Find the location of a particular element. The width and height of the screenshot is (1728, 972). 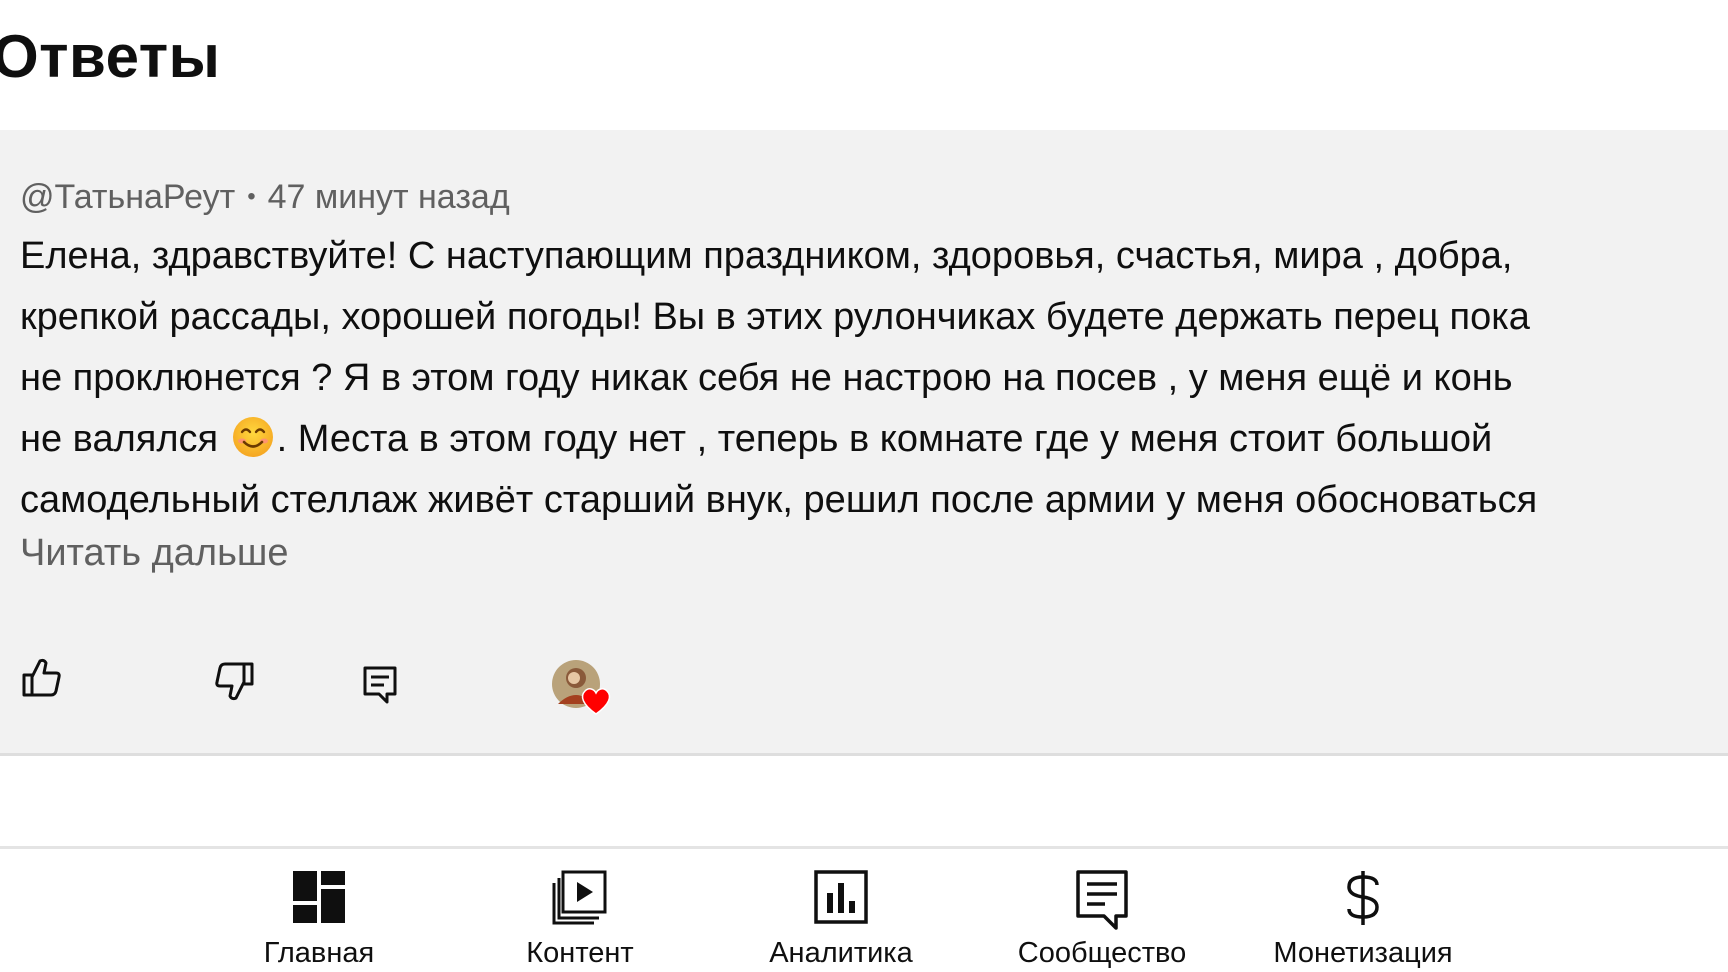

nav-label: Аналитика is located at coordinates (841, 953).